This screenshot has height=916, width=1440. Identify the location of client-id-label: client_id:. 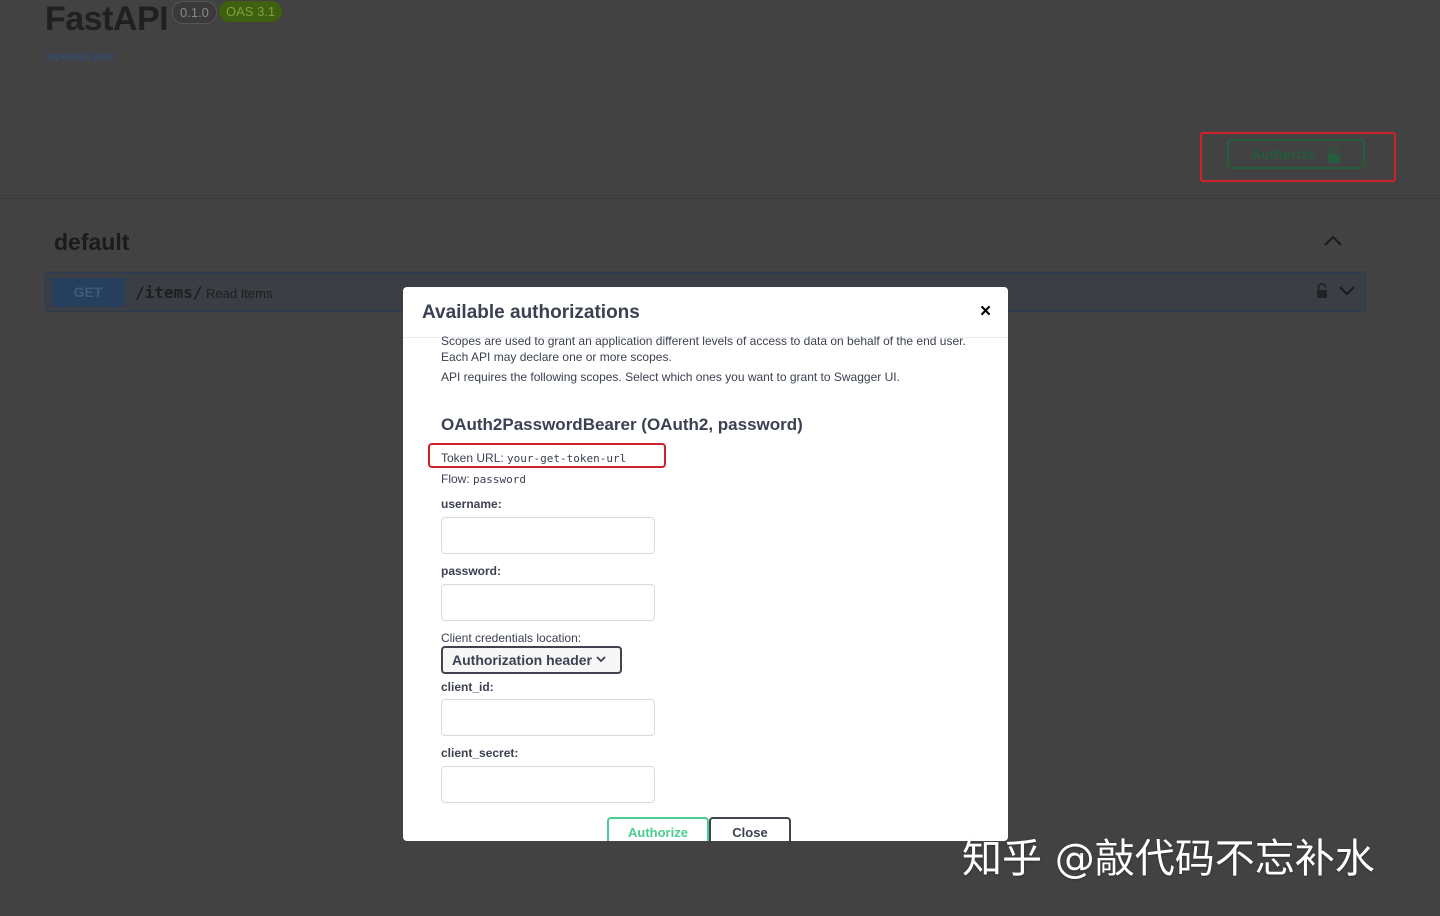
(467, 687).